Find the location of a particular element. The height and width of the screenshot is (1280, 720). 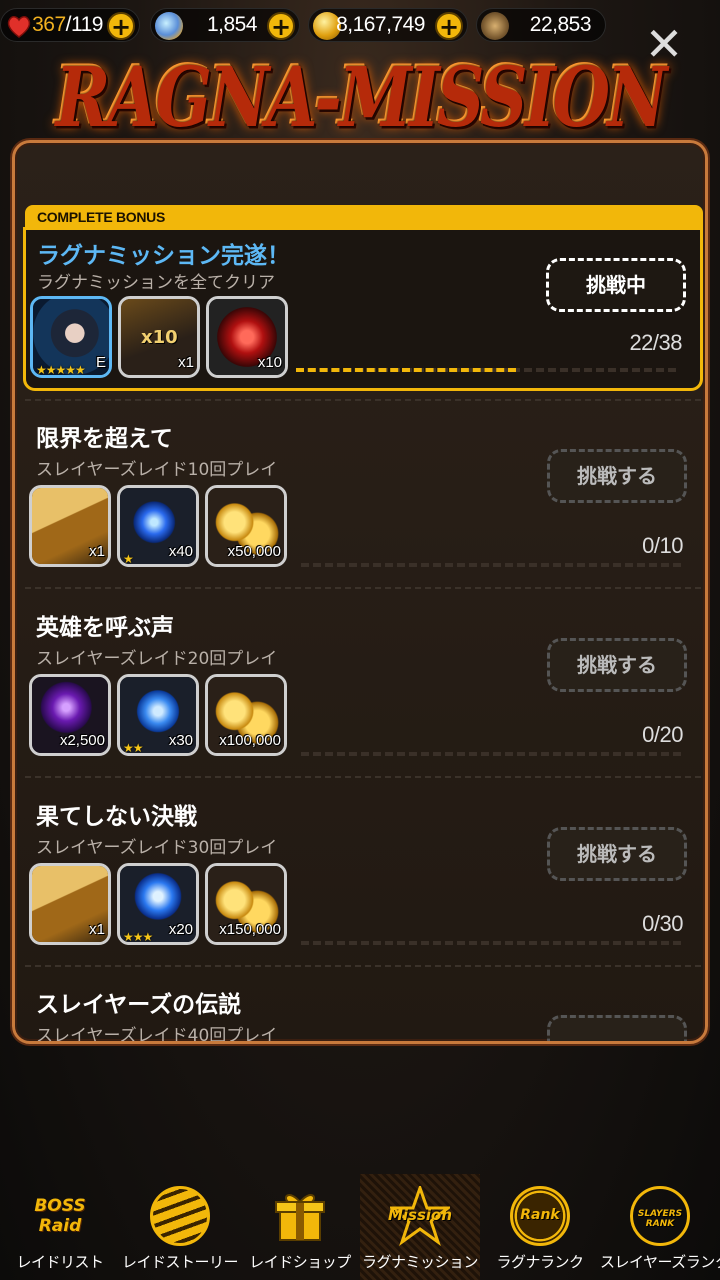

reward-gold-coins: x100,000 is located at coordinates (246, 715).